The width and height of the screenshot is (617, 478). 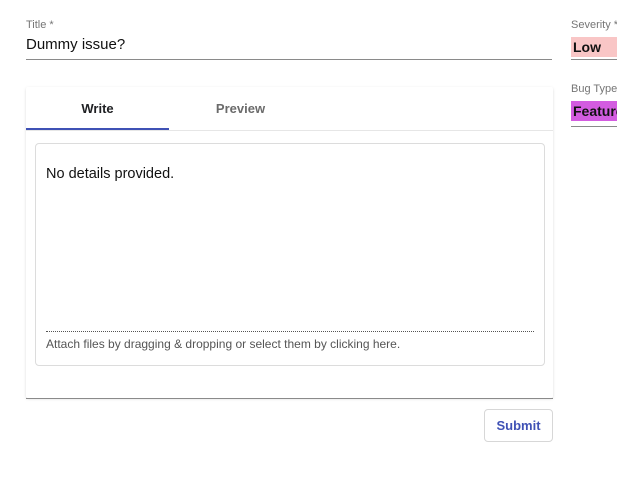 I want to click on tabs-divider, so click(x=289, y=130).